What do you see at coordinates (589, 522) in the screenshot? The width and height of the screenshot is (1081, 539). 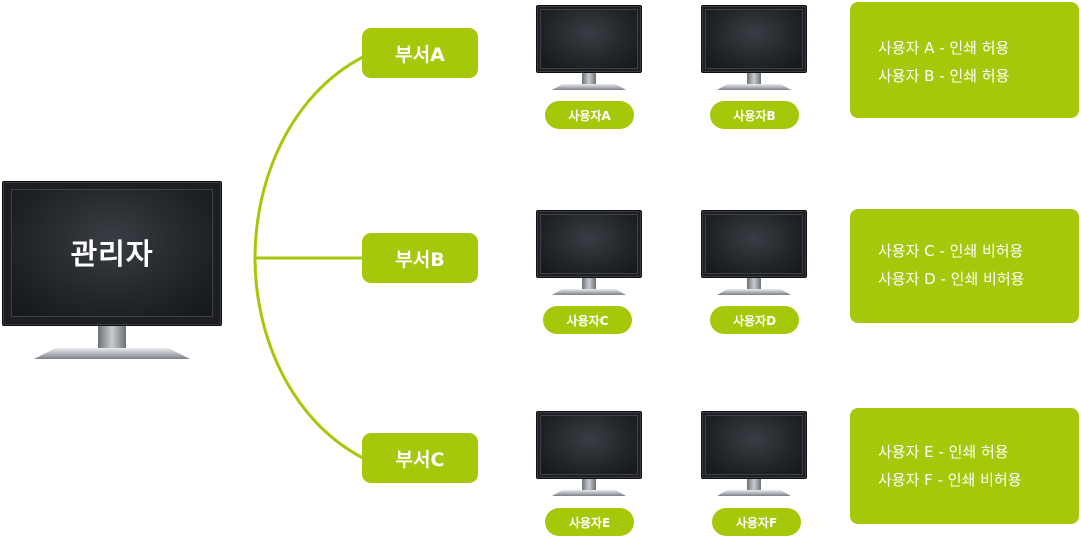 I see `user-e-label: 사용자E` at bounding box center [589, 522].